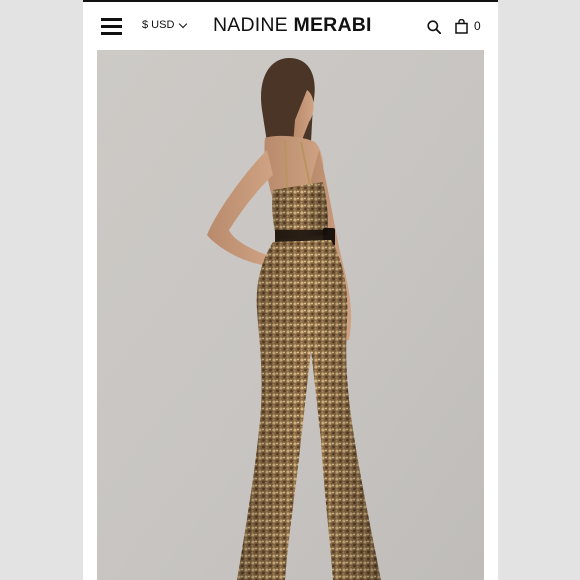 The image size is (580, 580). I want to click on bag-icon, so click(461, 26).